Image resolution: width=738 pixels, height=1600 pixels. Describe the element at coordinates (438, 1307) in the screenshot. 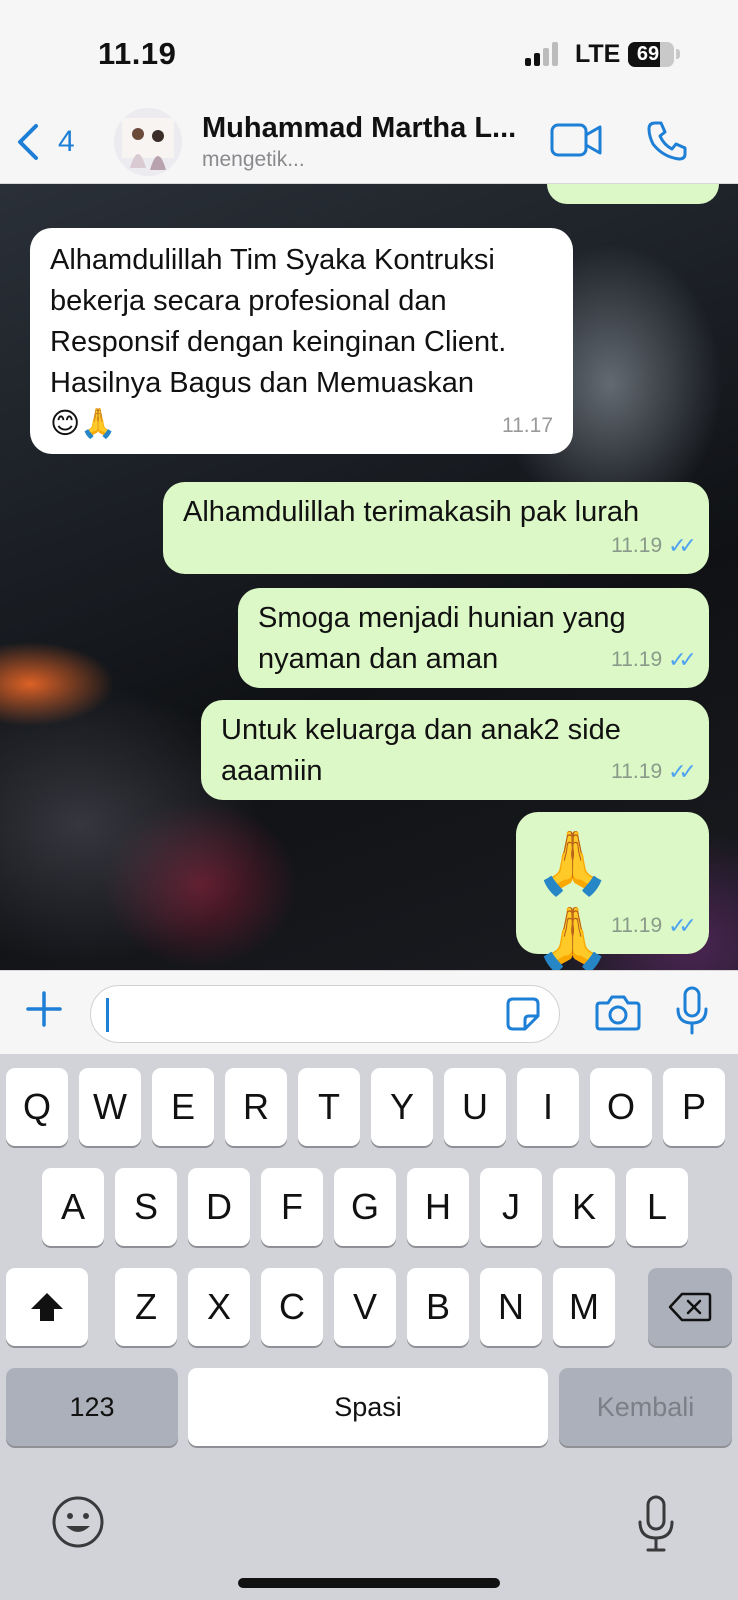

I see `key-b: B` at that location.